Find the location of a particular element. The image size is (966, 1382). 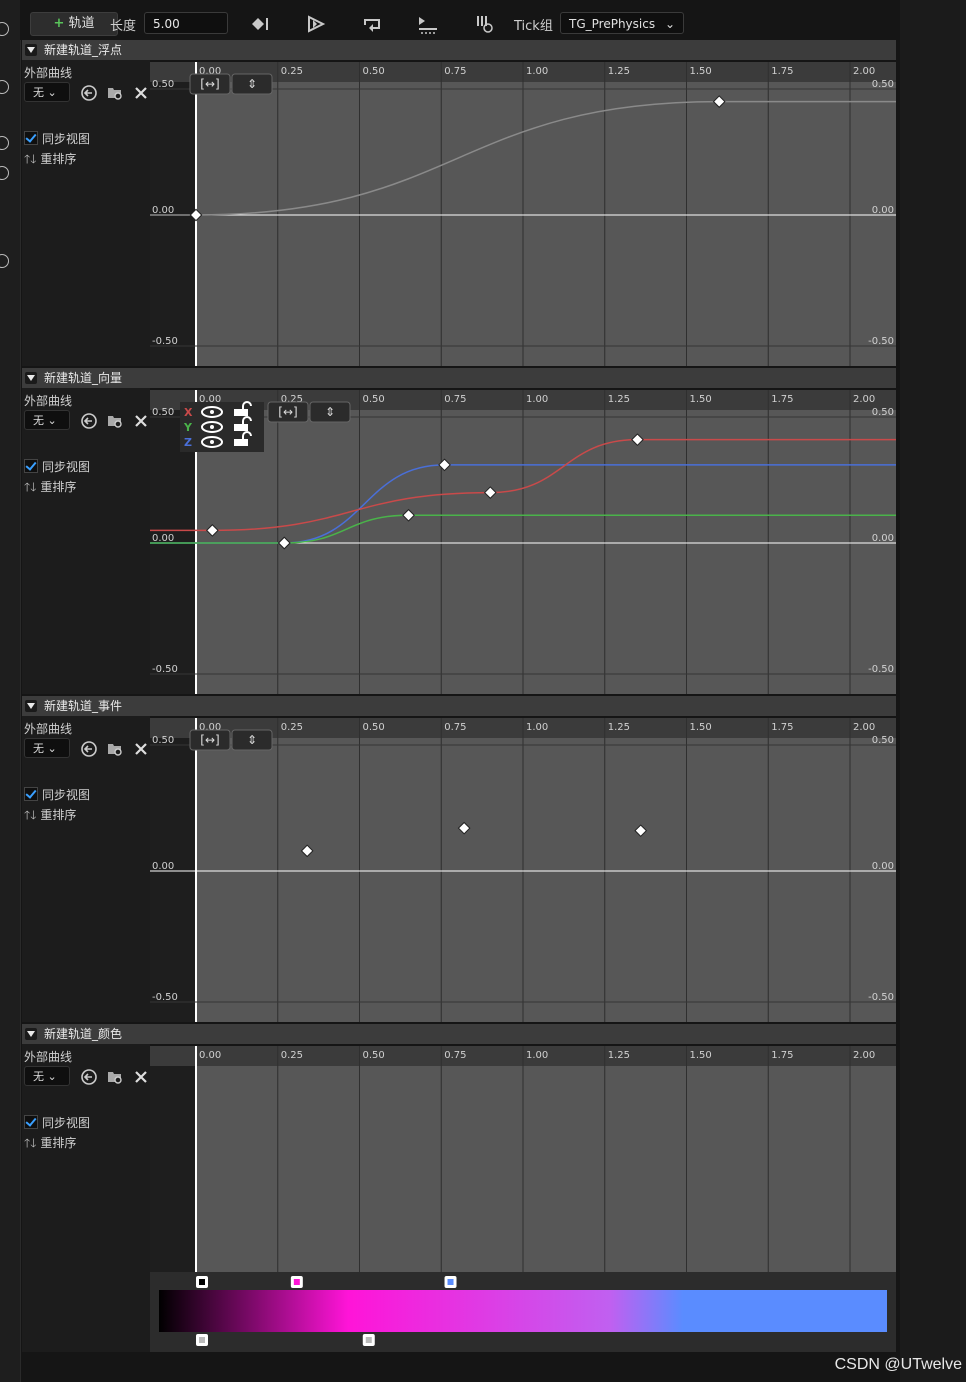

time-tick-label: 2.00 is located at coordinates (864, 71).